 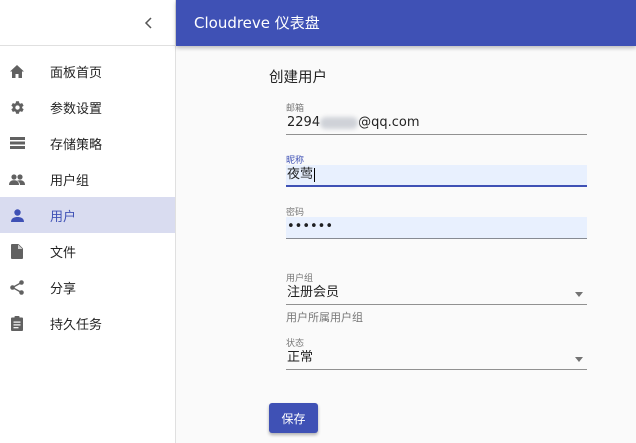 I want to click on status-label: 状态, so click(x=295, y=344).